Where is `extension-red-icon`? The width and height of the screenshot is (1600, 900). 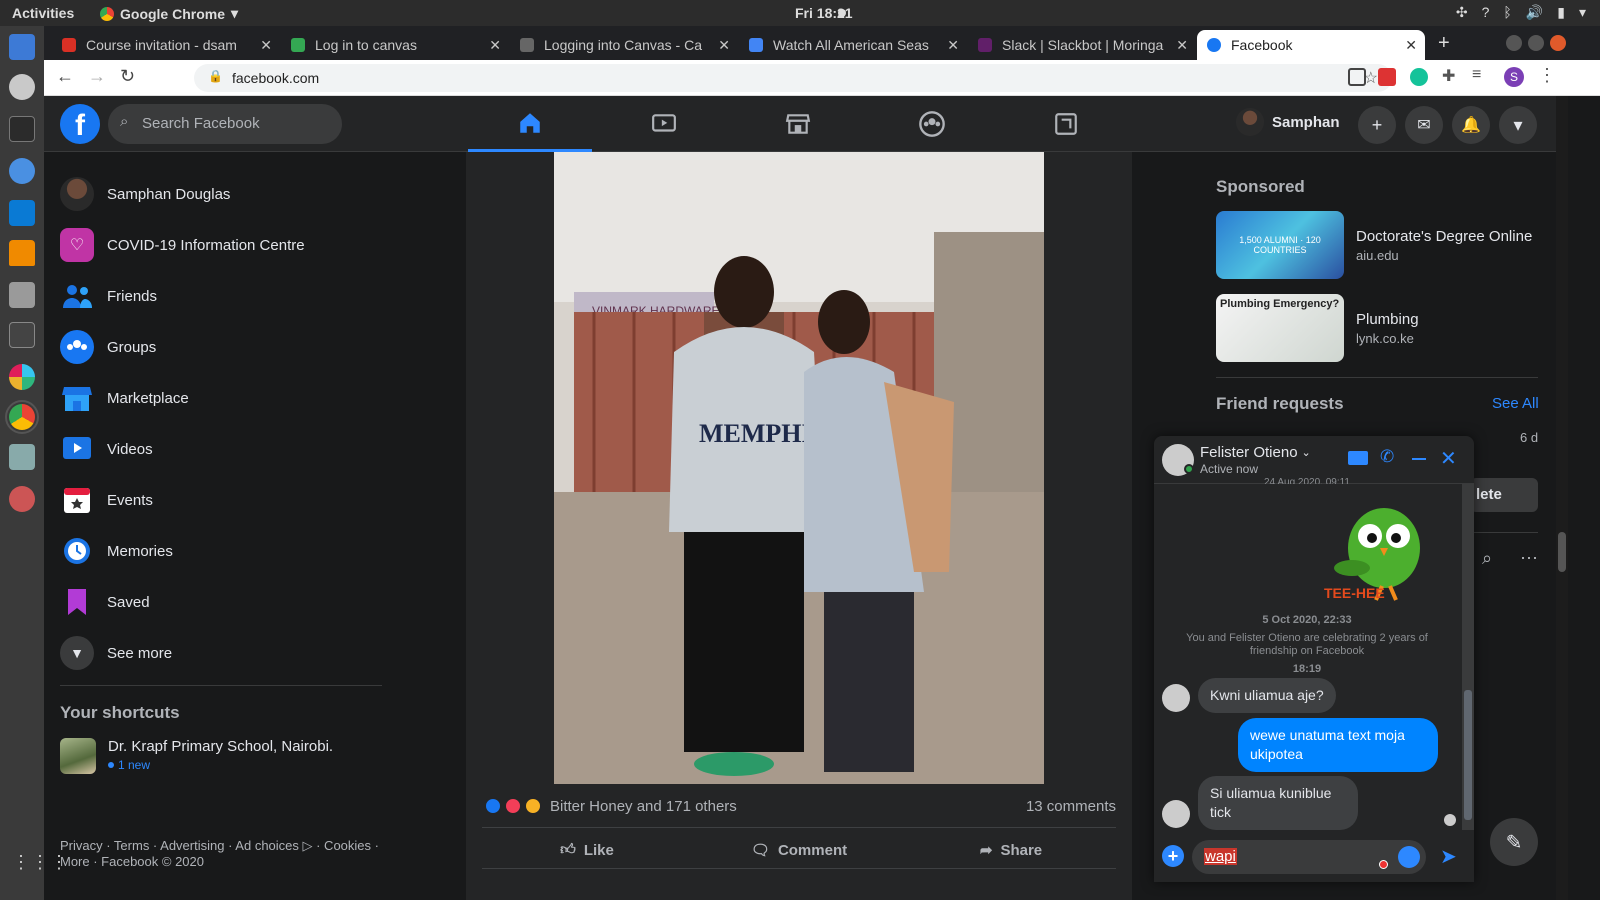
extension-red-icon is located at coordinates (1387, 77).